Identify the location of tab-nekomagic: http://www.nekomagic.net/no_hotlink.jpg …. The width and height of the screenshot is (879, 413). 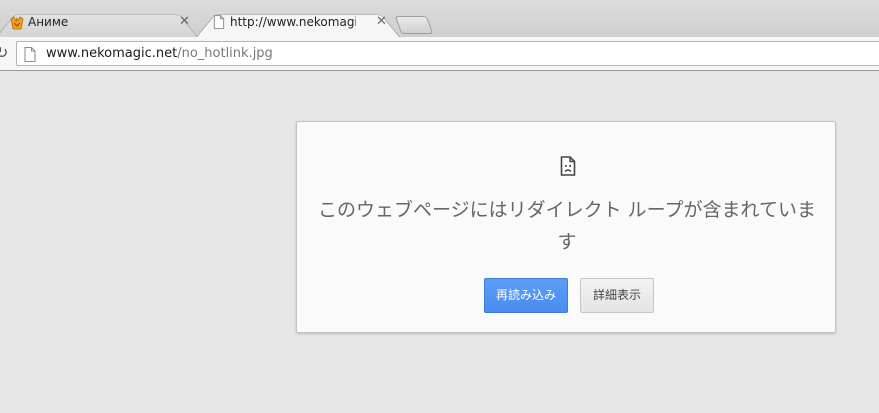
(298, 22).